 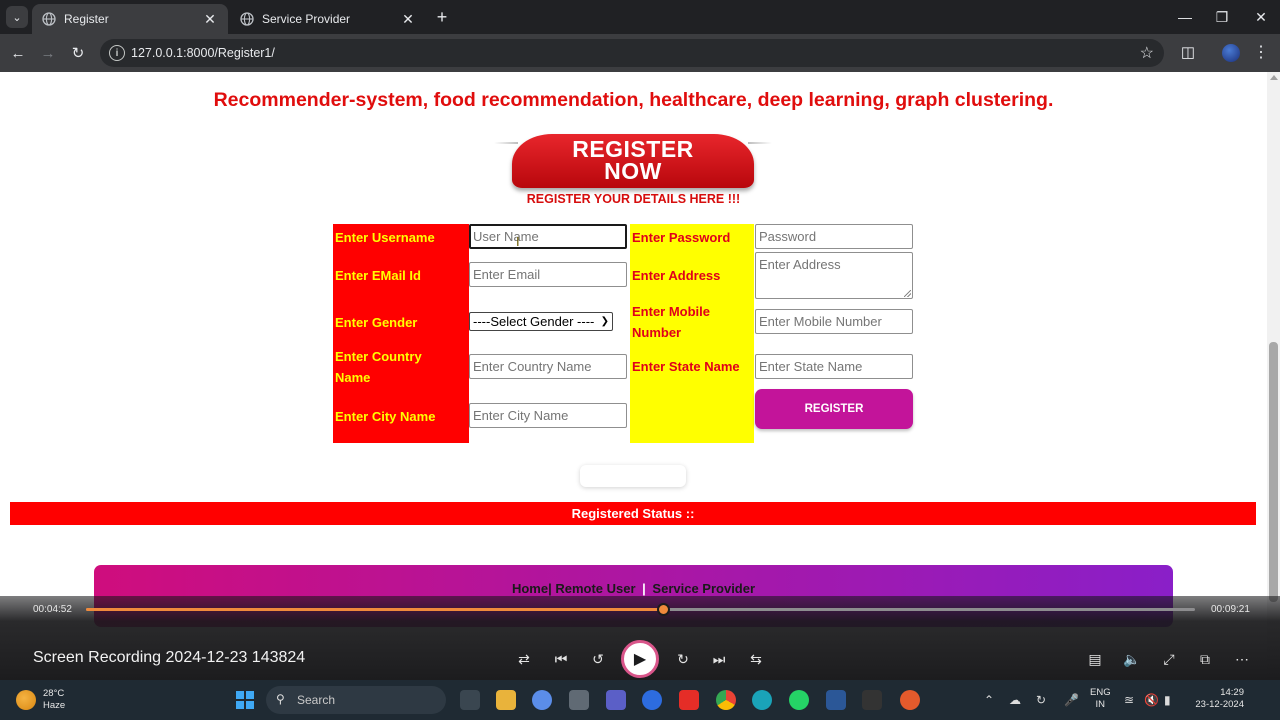 What do you see at coordinates (530, 588) in the screenshot?
I see `footer-link-home: Home` at bounding box center [530, 588].